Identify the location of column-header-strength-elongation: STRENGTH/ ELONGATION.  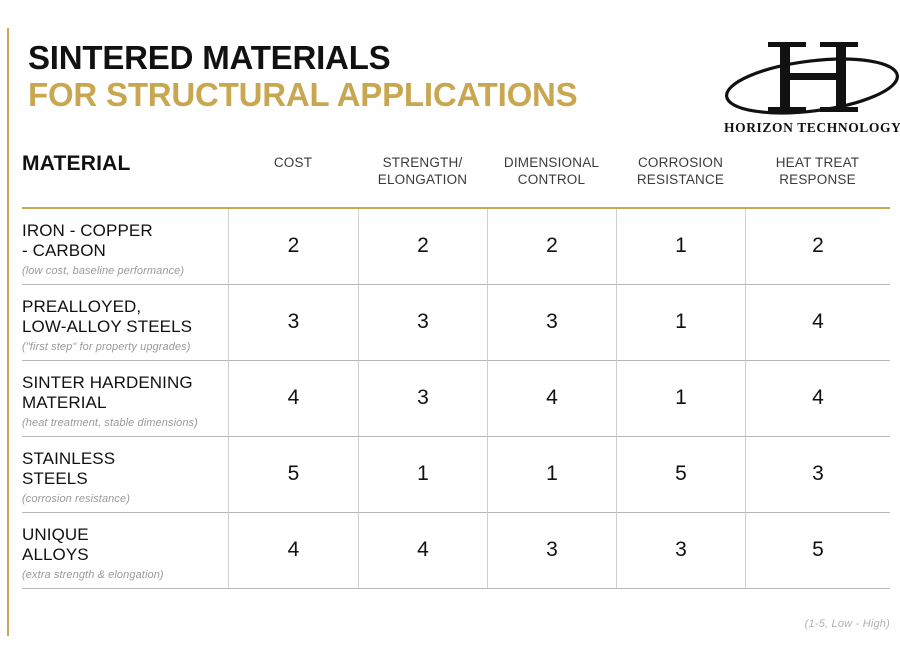
(422, 171).